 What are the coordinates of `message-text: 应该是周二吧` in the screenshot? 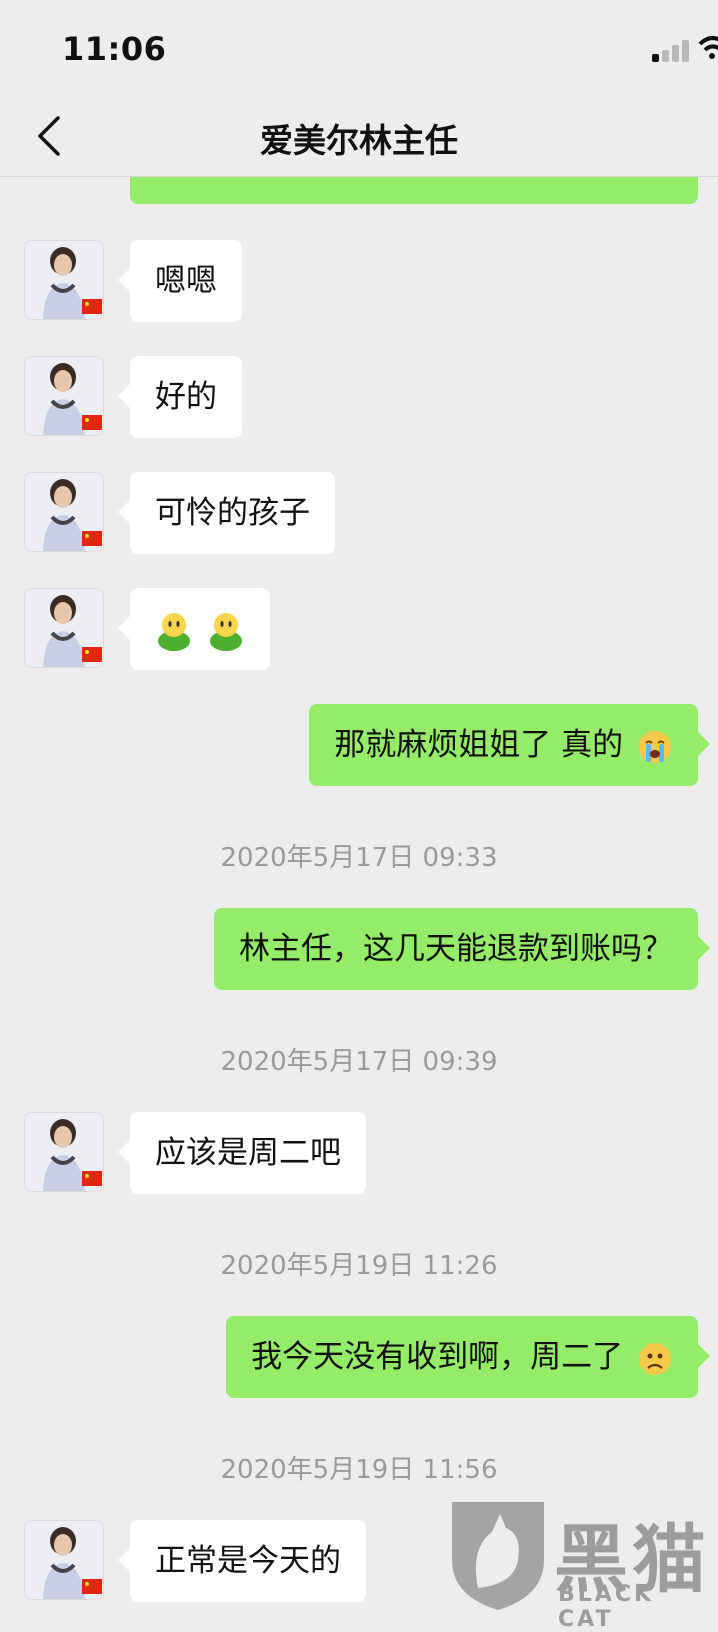 It's located at (248, 1153).